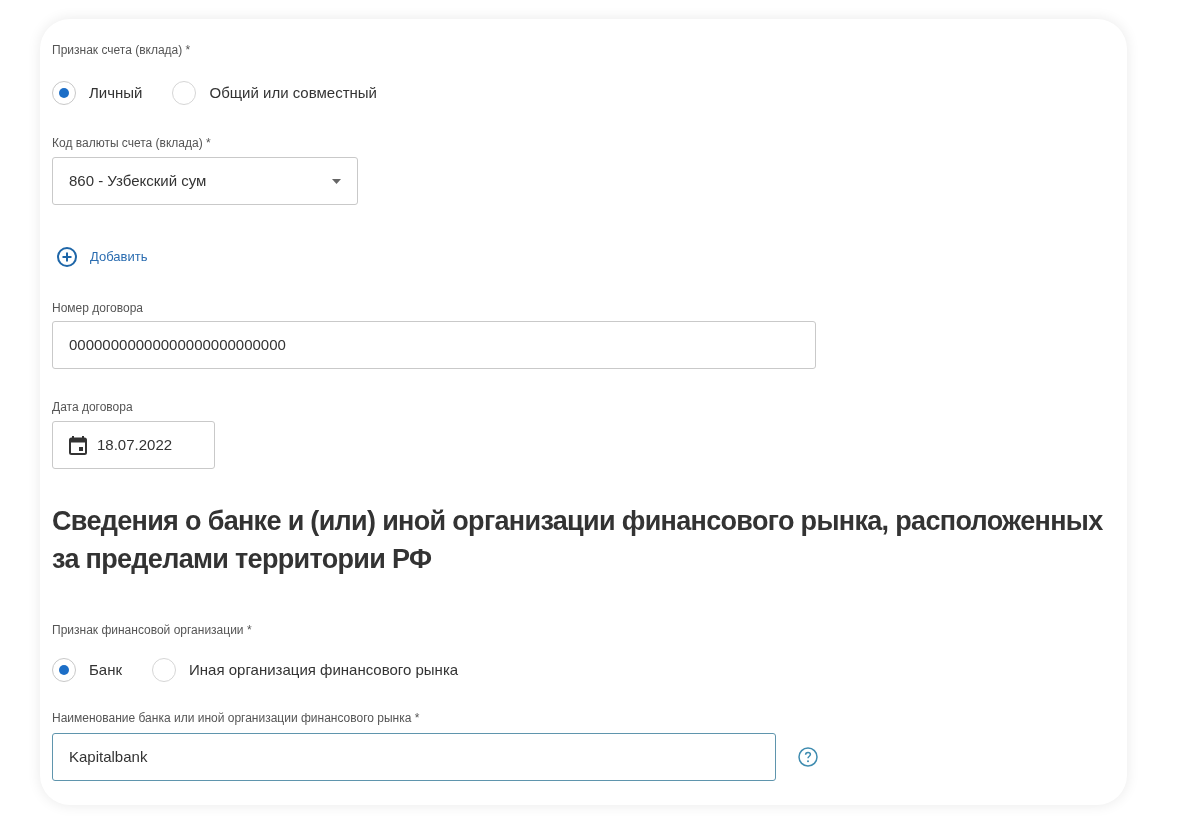  Describe the element at coordinates (133, 445) in the screenshot. I see `date-field: 18.07.2022` at that location.